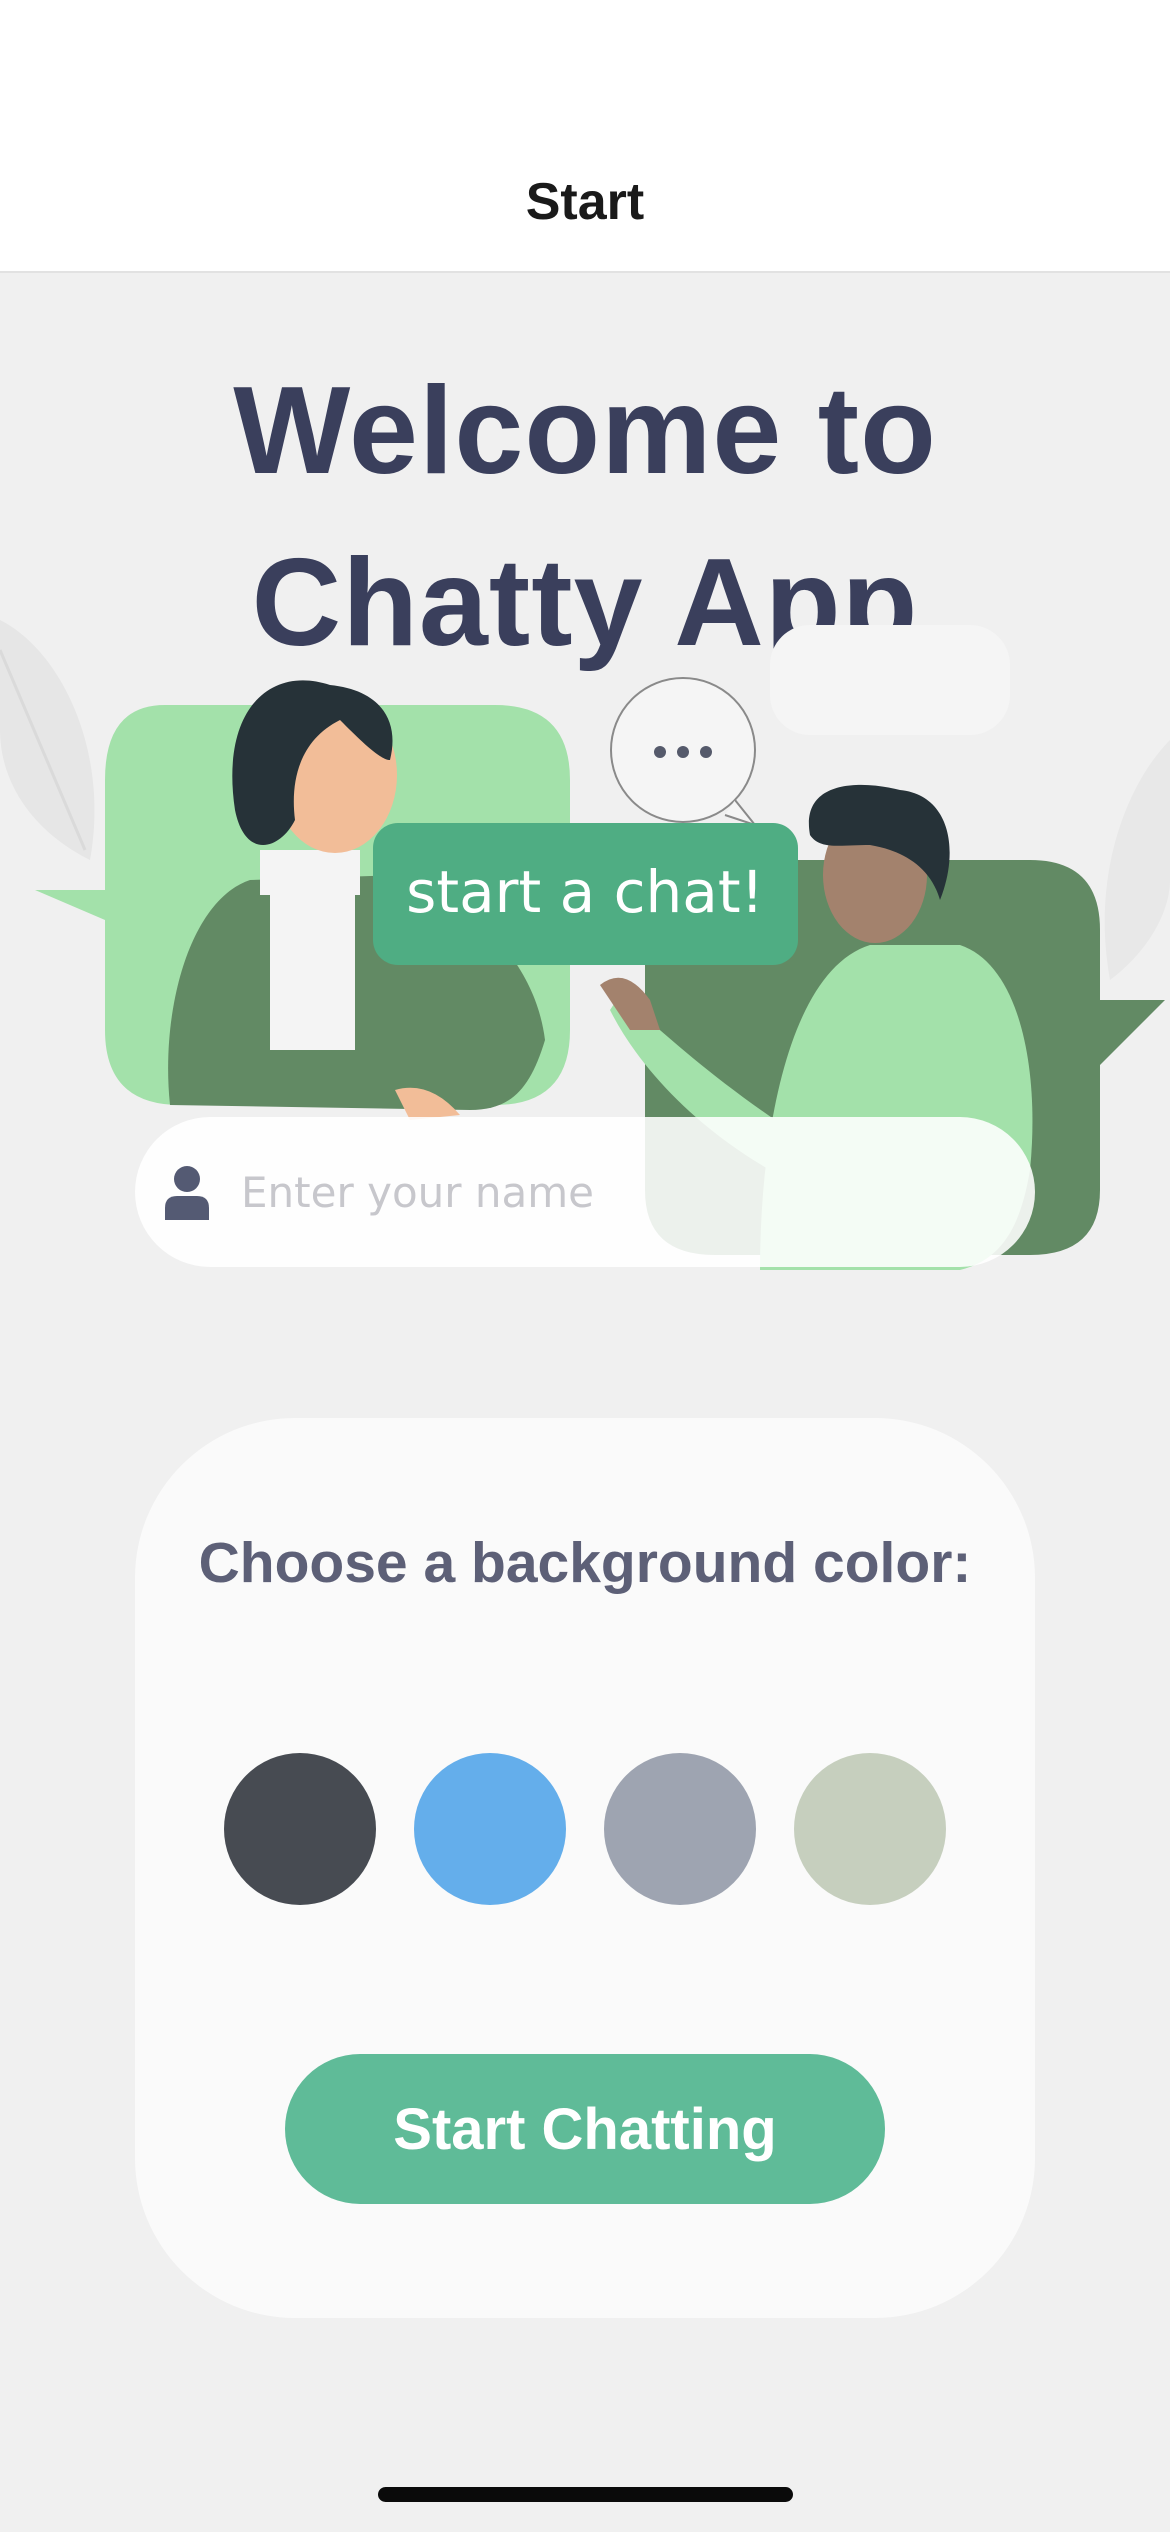 The image size is (1170, 2532). I want to click on name-input, so click(637, 1192).